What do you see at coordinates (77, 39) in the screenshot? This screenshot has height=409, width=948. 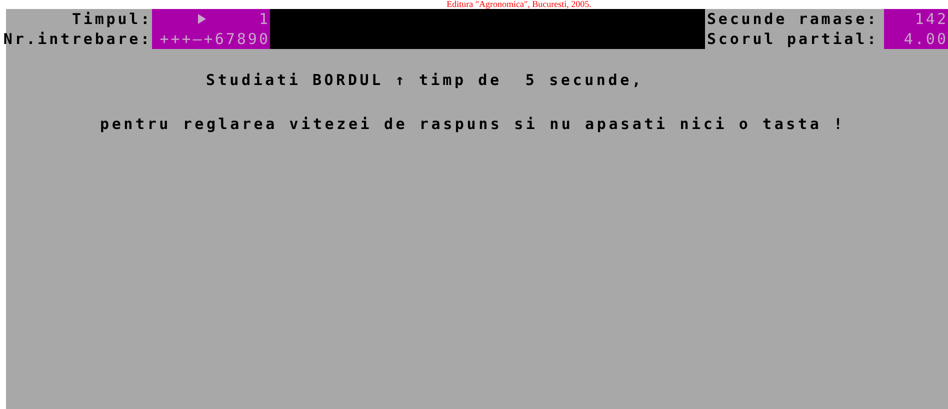 I see `field-label: Nr.intrebare:` at bounding box center [77, 39].